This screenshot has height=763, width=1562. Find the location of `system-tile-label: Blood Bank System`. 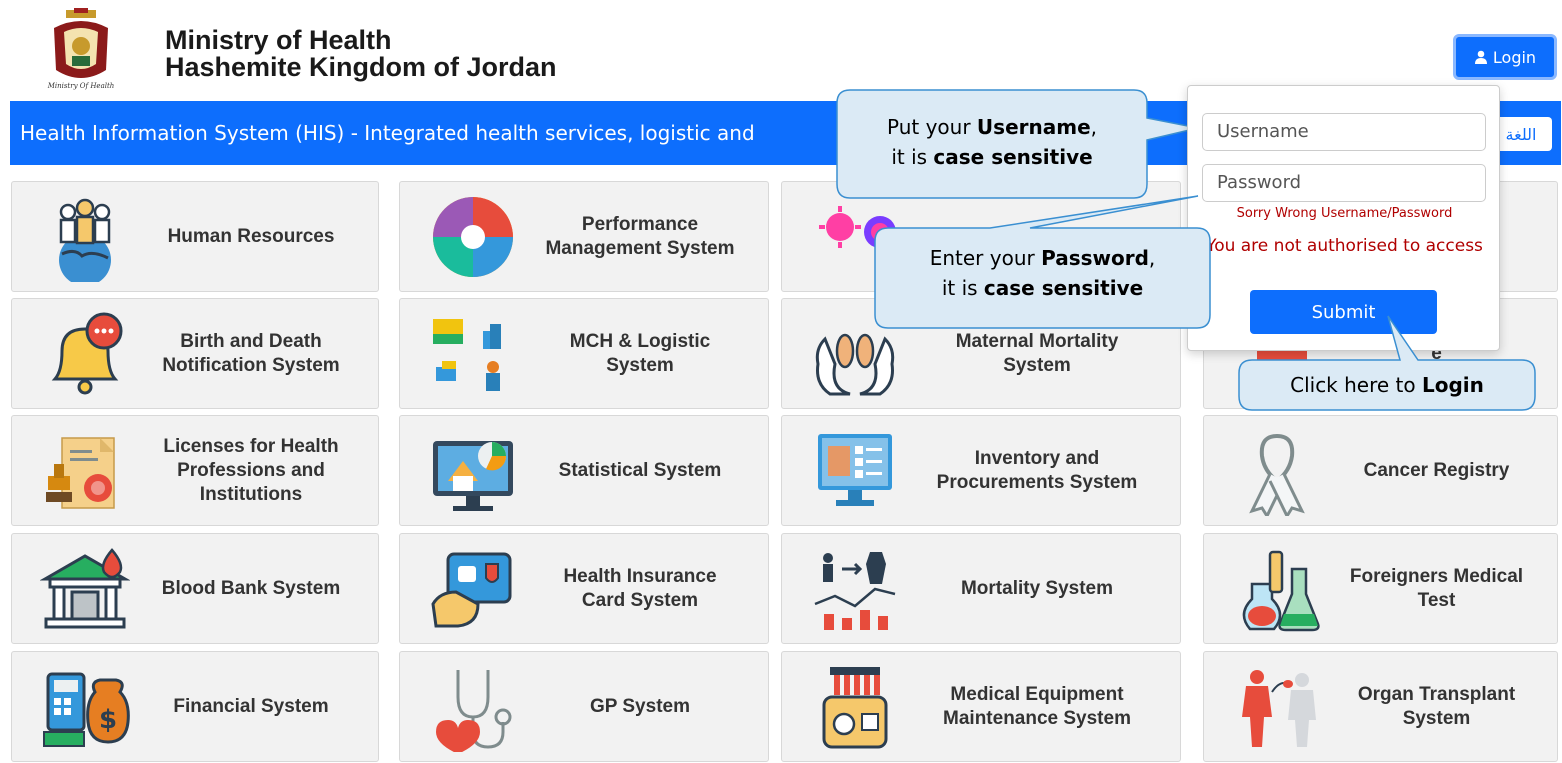

system-tile-label: Blood Bank System is located at coordinates (251, 588).